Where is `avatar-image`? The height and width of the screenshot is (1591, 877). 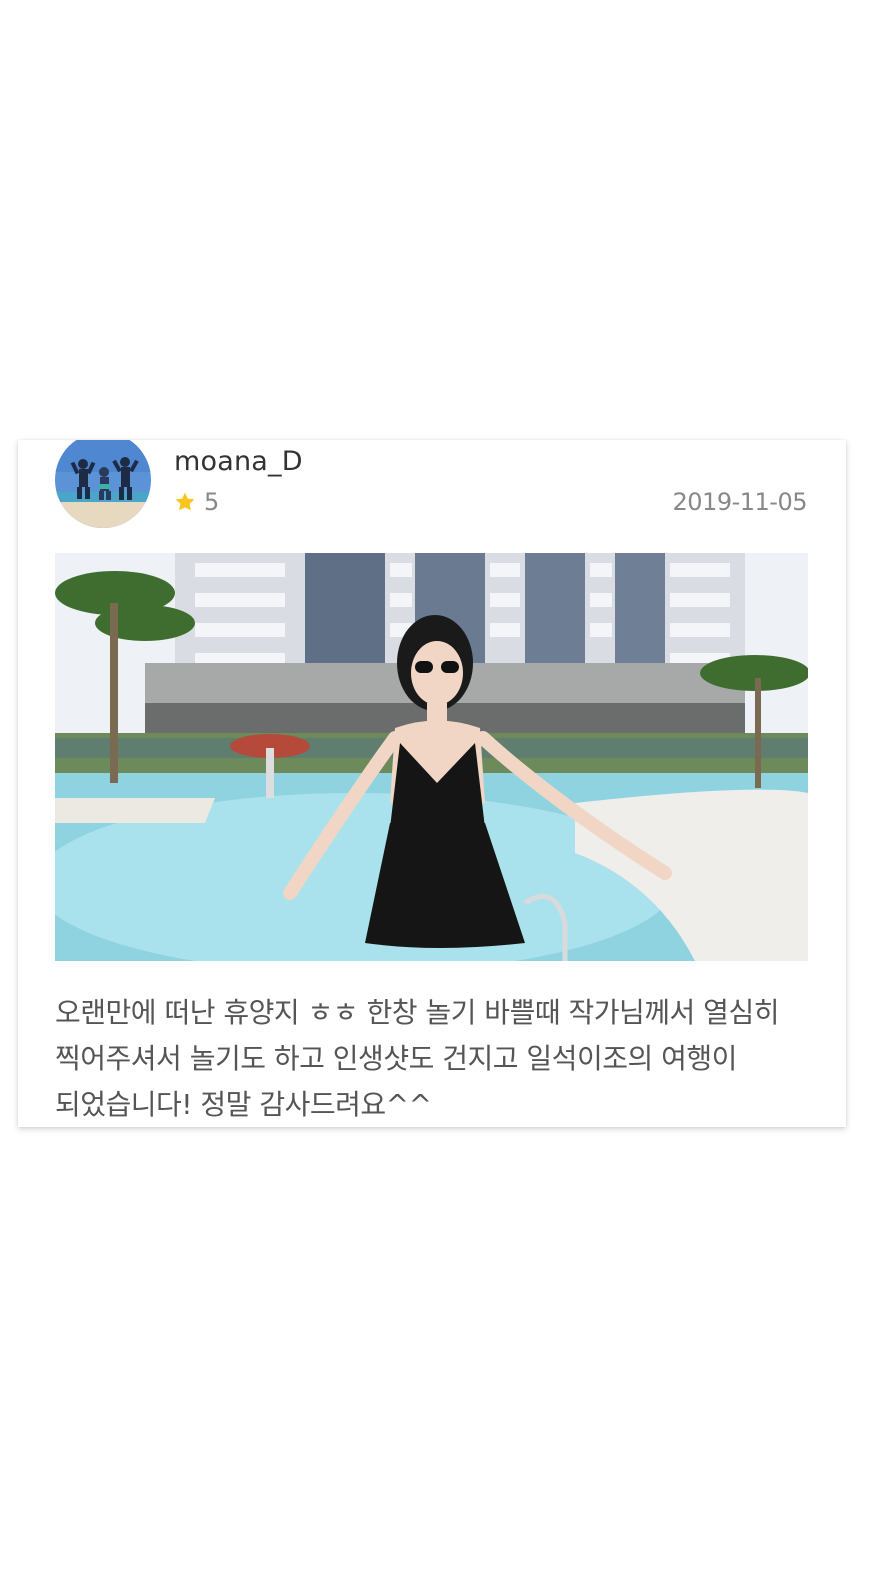 avatar-image is located at coordinates (103, 484).